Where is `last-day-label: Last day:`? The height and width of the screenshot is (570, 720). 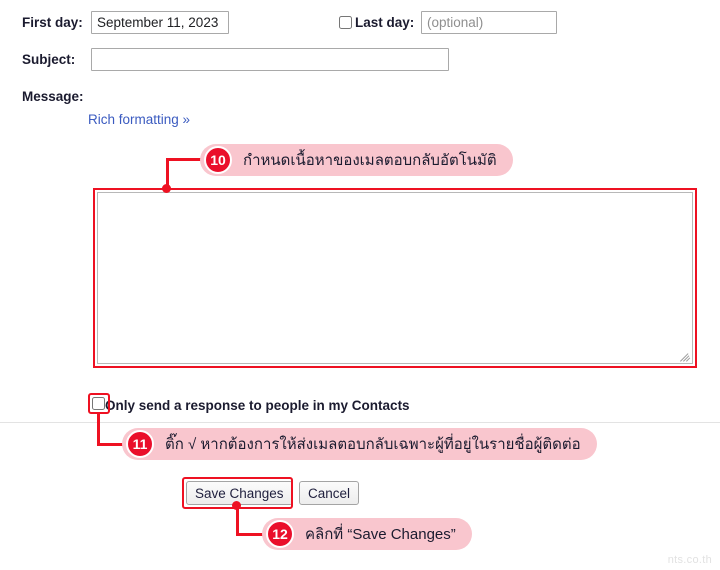 last-day-label: Last day: is located at coordinates (385, 22).